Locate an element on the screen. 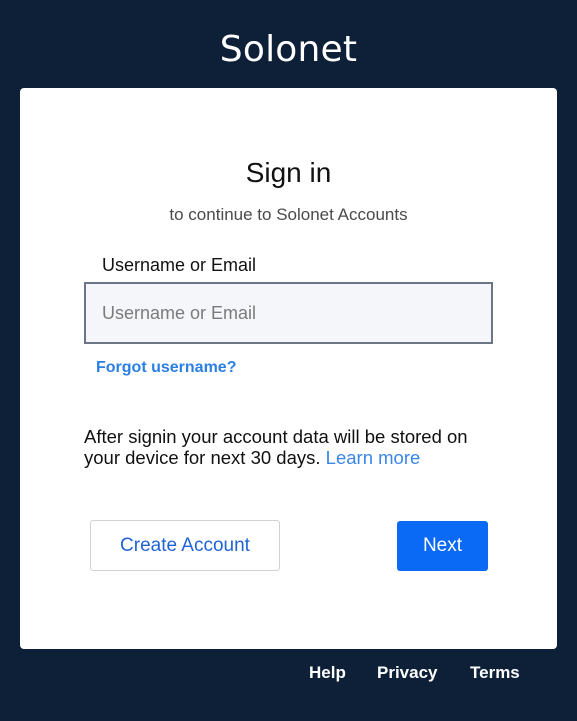  forgot-username-link: Forgot username? is located at coordinates (166, 368).